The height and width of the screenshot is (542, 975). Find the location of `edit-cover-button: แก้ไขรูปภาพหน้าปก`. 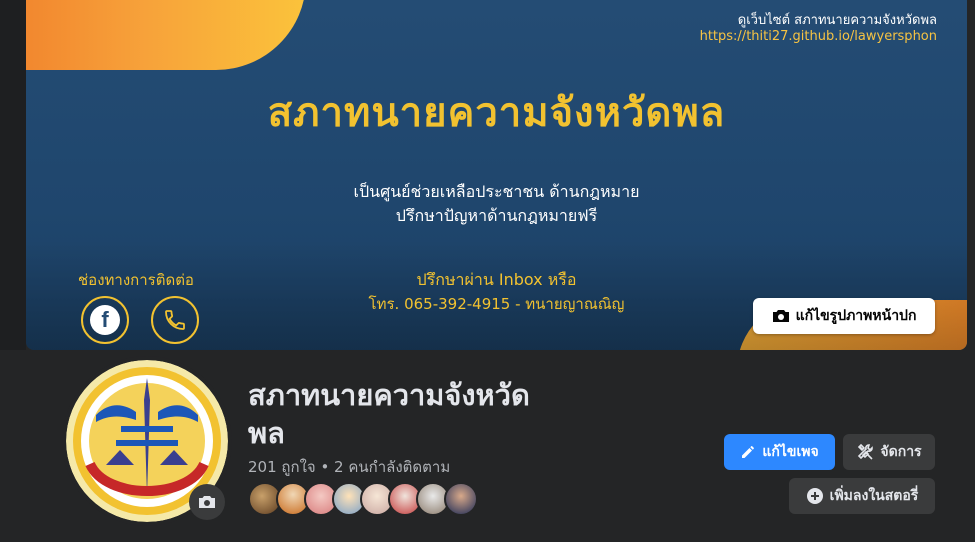

edit-cover-button: แก้ไขรูปภาพหน้าปก is located at coordinates (844, 316).